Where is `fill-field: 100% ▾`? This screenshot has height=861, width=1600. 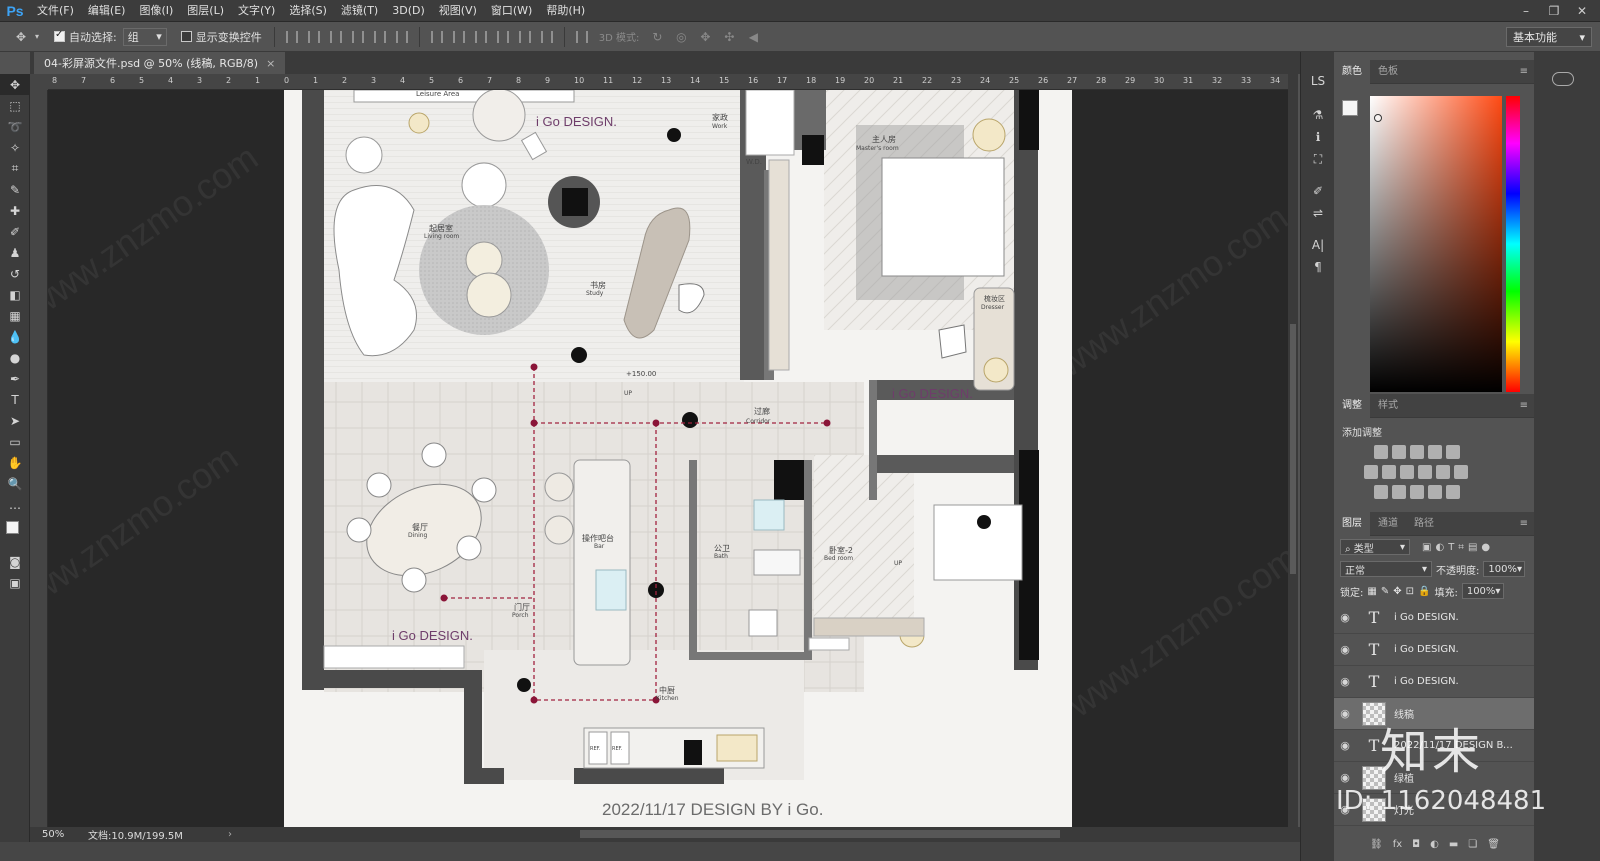
fill-field: 100% ▾ is located at coordinates (1482, 591).